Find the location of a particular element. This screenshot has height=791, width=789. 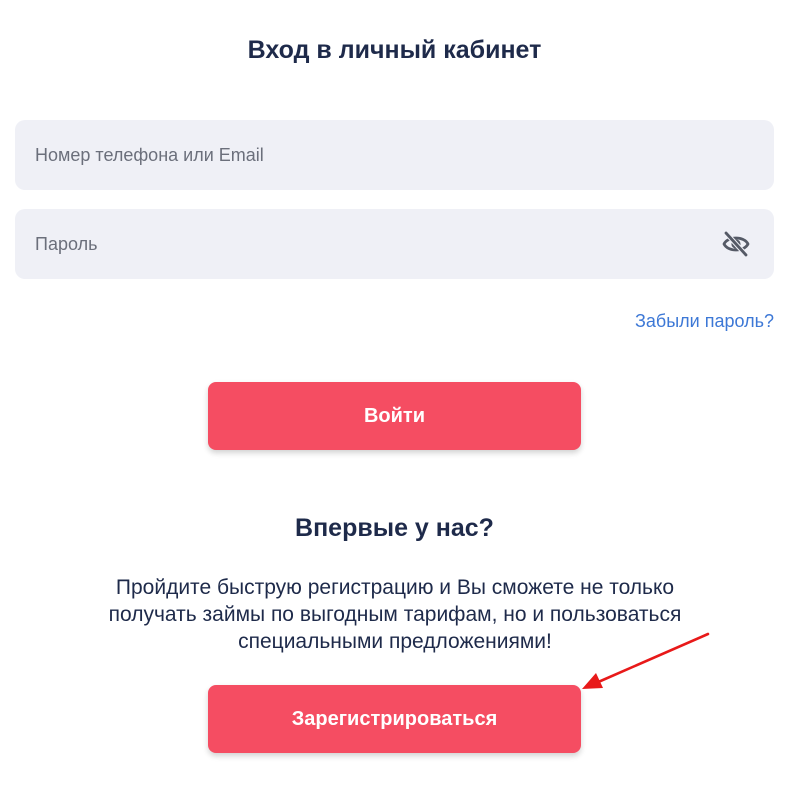

annotation-arrow-icon is located at coordinates (646, 660).